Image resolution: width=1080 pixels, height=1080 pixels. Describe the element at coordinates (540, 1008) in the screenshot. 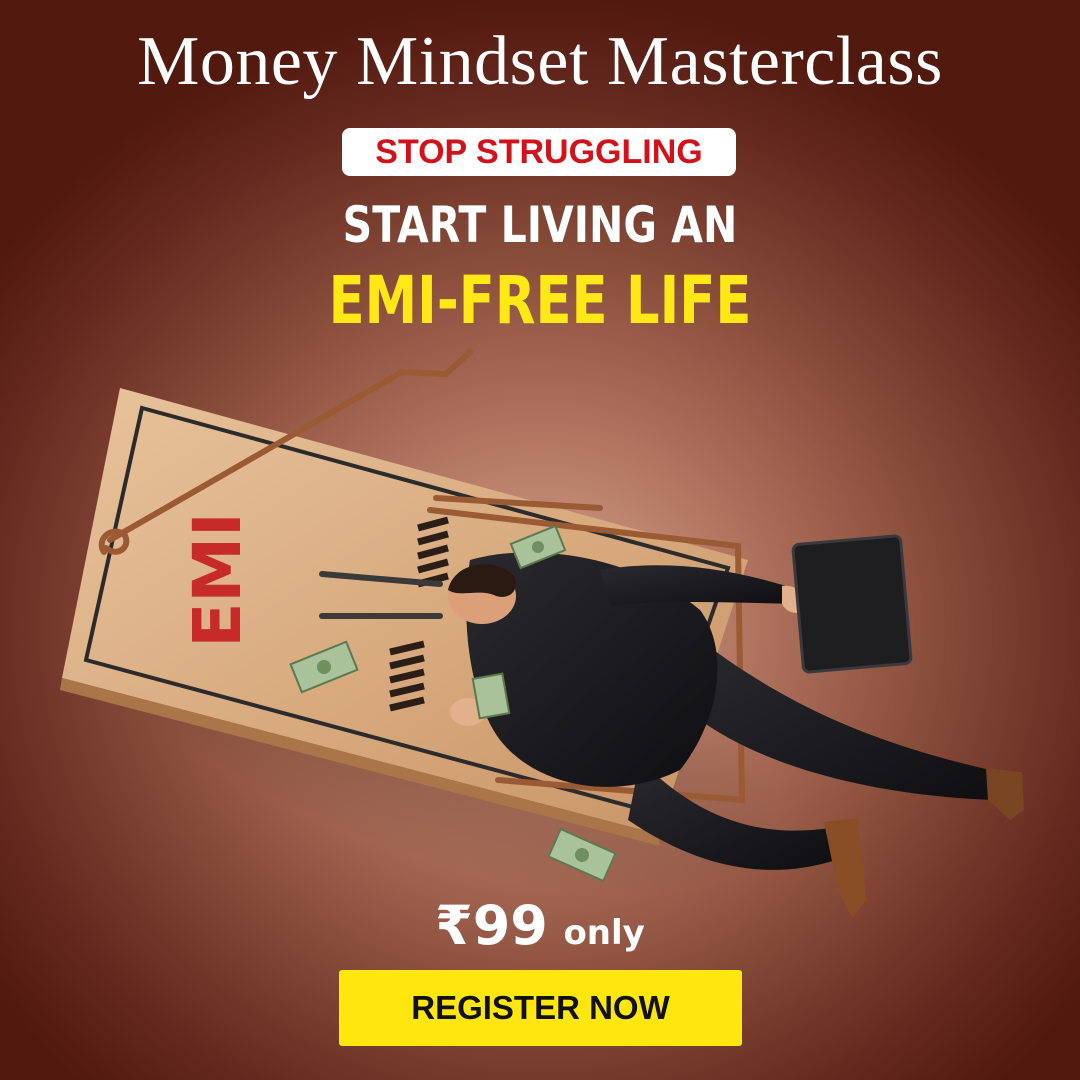

I see `register-now-button: REGISTER NOW` at that location.